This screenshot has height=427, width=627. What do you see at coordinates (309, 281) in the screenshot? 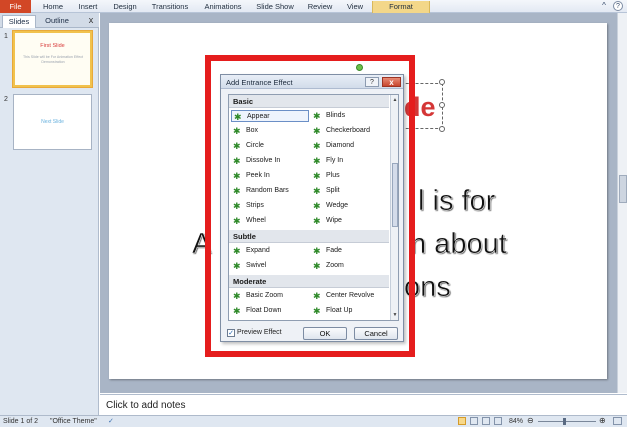
I see `category-header: Moderate` at bounding box center [309, 281].